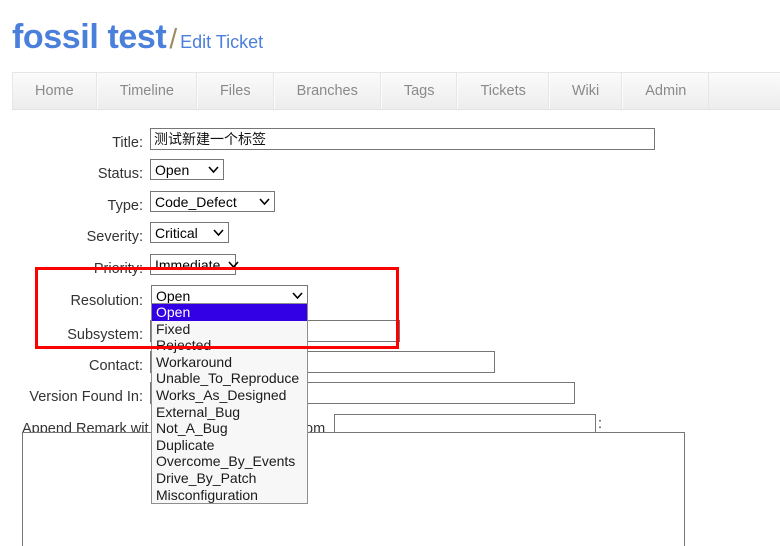 The height and width of the screenshot is (546, 780). I want to click on nav-item-tags: Tags, so click(419, 91).